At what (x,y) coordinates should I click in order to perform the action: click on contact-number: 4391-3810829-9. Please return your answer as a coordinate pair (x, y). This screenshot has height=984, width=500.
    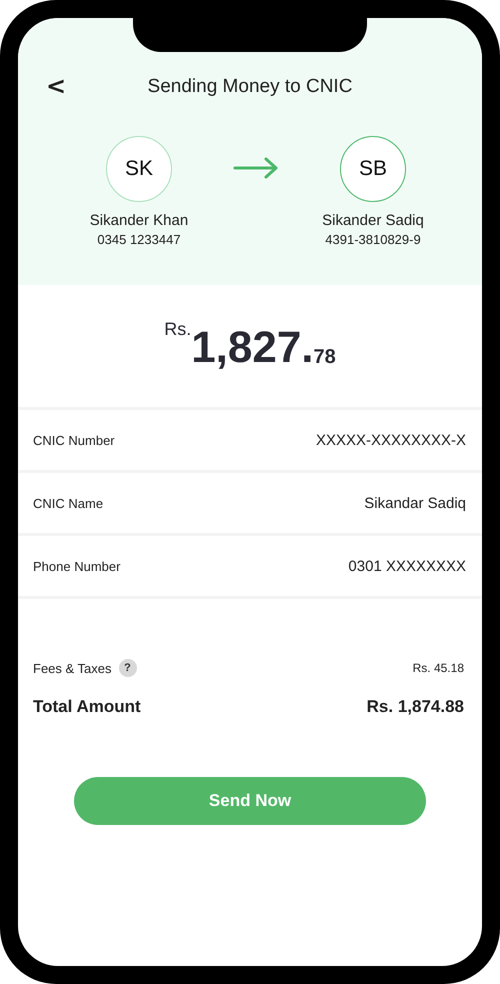
    Looking at the image, I should click on (373, 239).